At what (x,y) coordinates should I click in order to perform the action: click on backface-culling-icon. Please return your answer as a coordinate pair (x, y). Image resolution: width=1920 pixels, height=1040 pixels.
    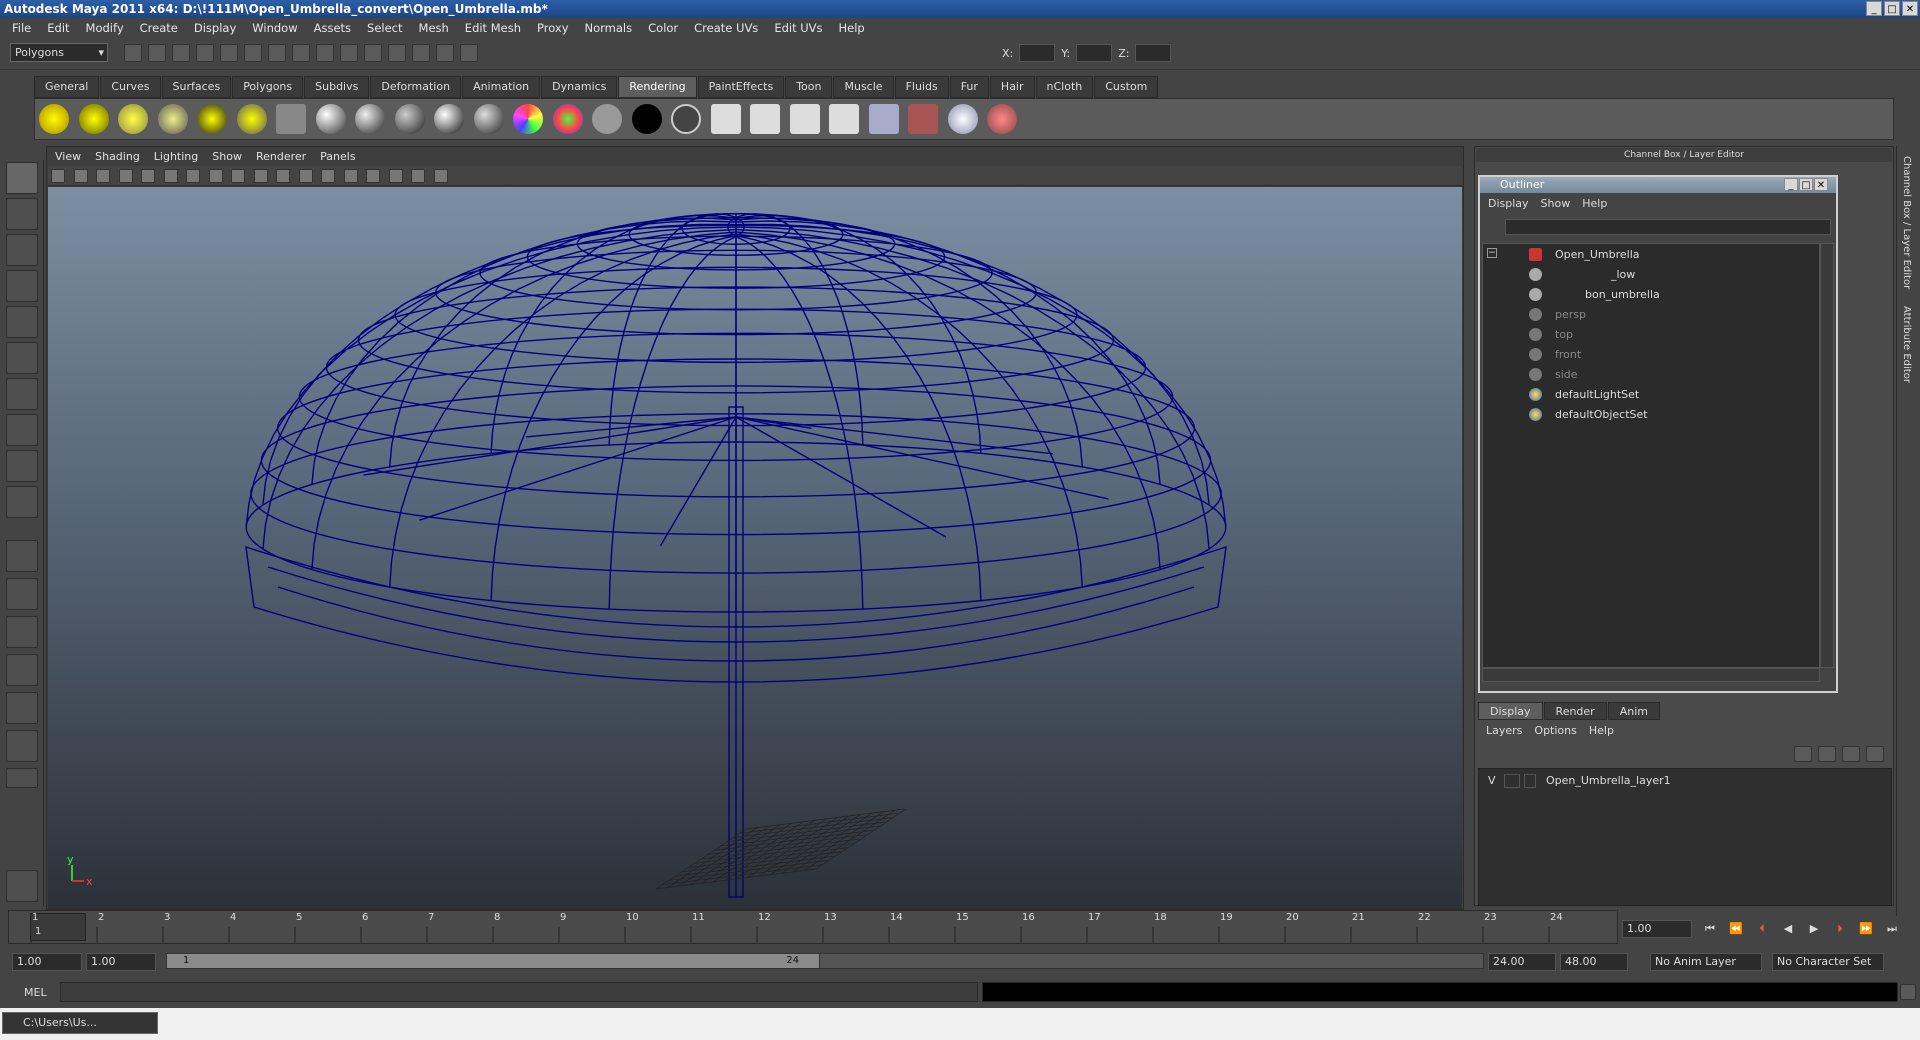
    Looking at the image, I should click on (440, 176).